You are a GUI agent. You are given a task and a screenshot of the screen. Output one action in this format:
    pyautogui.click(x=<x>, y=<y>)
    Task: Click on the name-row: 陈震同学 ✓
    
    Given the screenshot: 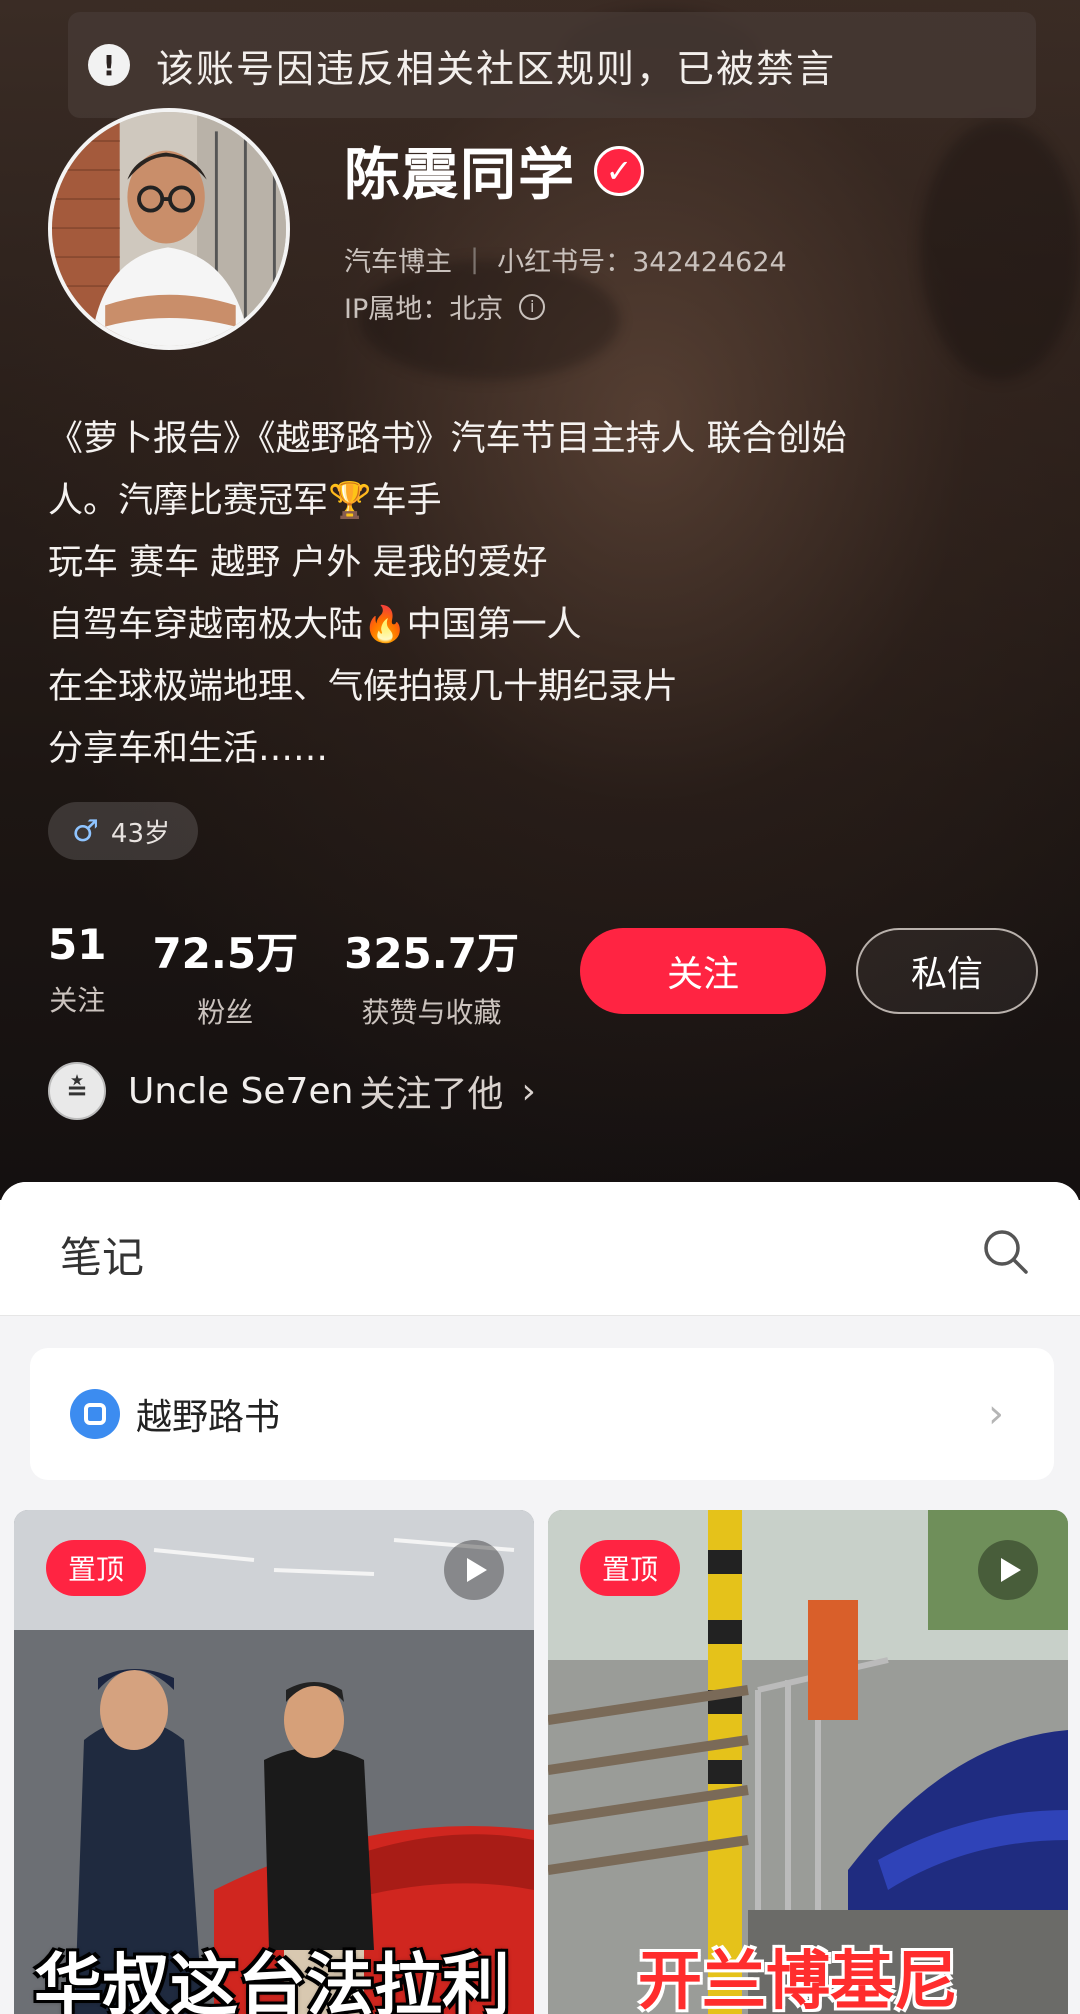 What is the action you would take?
    pyautogui.click(x=494, y=170)
    